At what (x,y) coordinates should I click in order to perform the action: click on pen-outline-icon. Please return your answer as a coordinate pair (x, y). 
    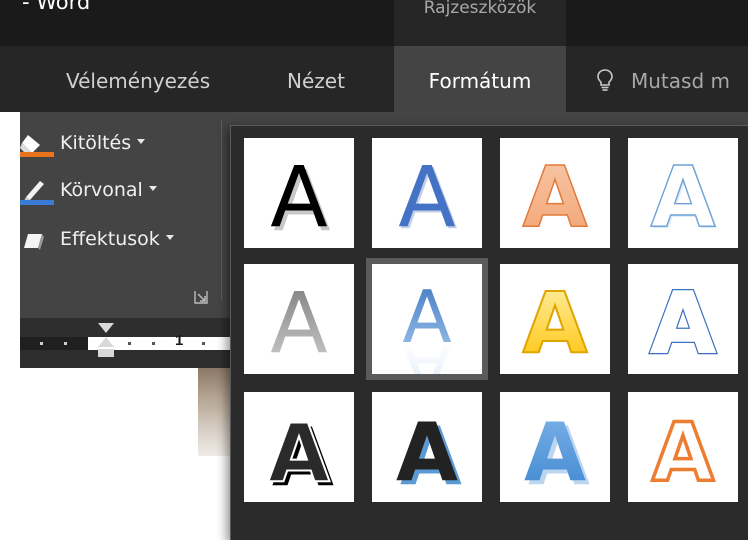
    Looking at the image, I should click on (37, 193).